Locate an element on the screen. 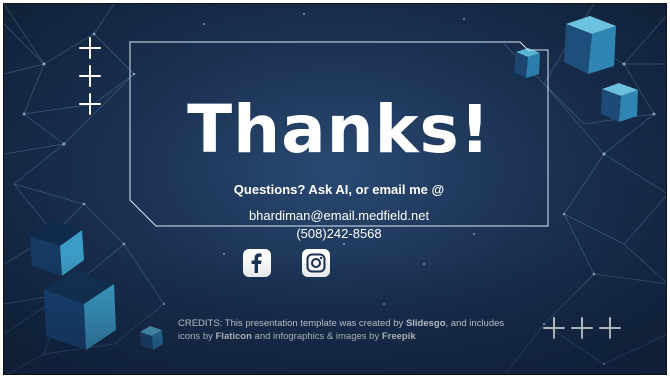  flaticon-link: Flaticon is located at coordinates (234, 336).